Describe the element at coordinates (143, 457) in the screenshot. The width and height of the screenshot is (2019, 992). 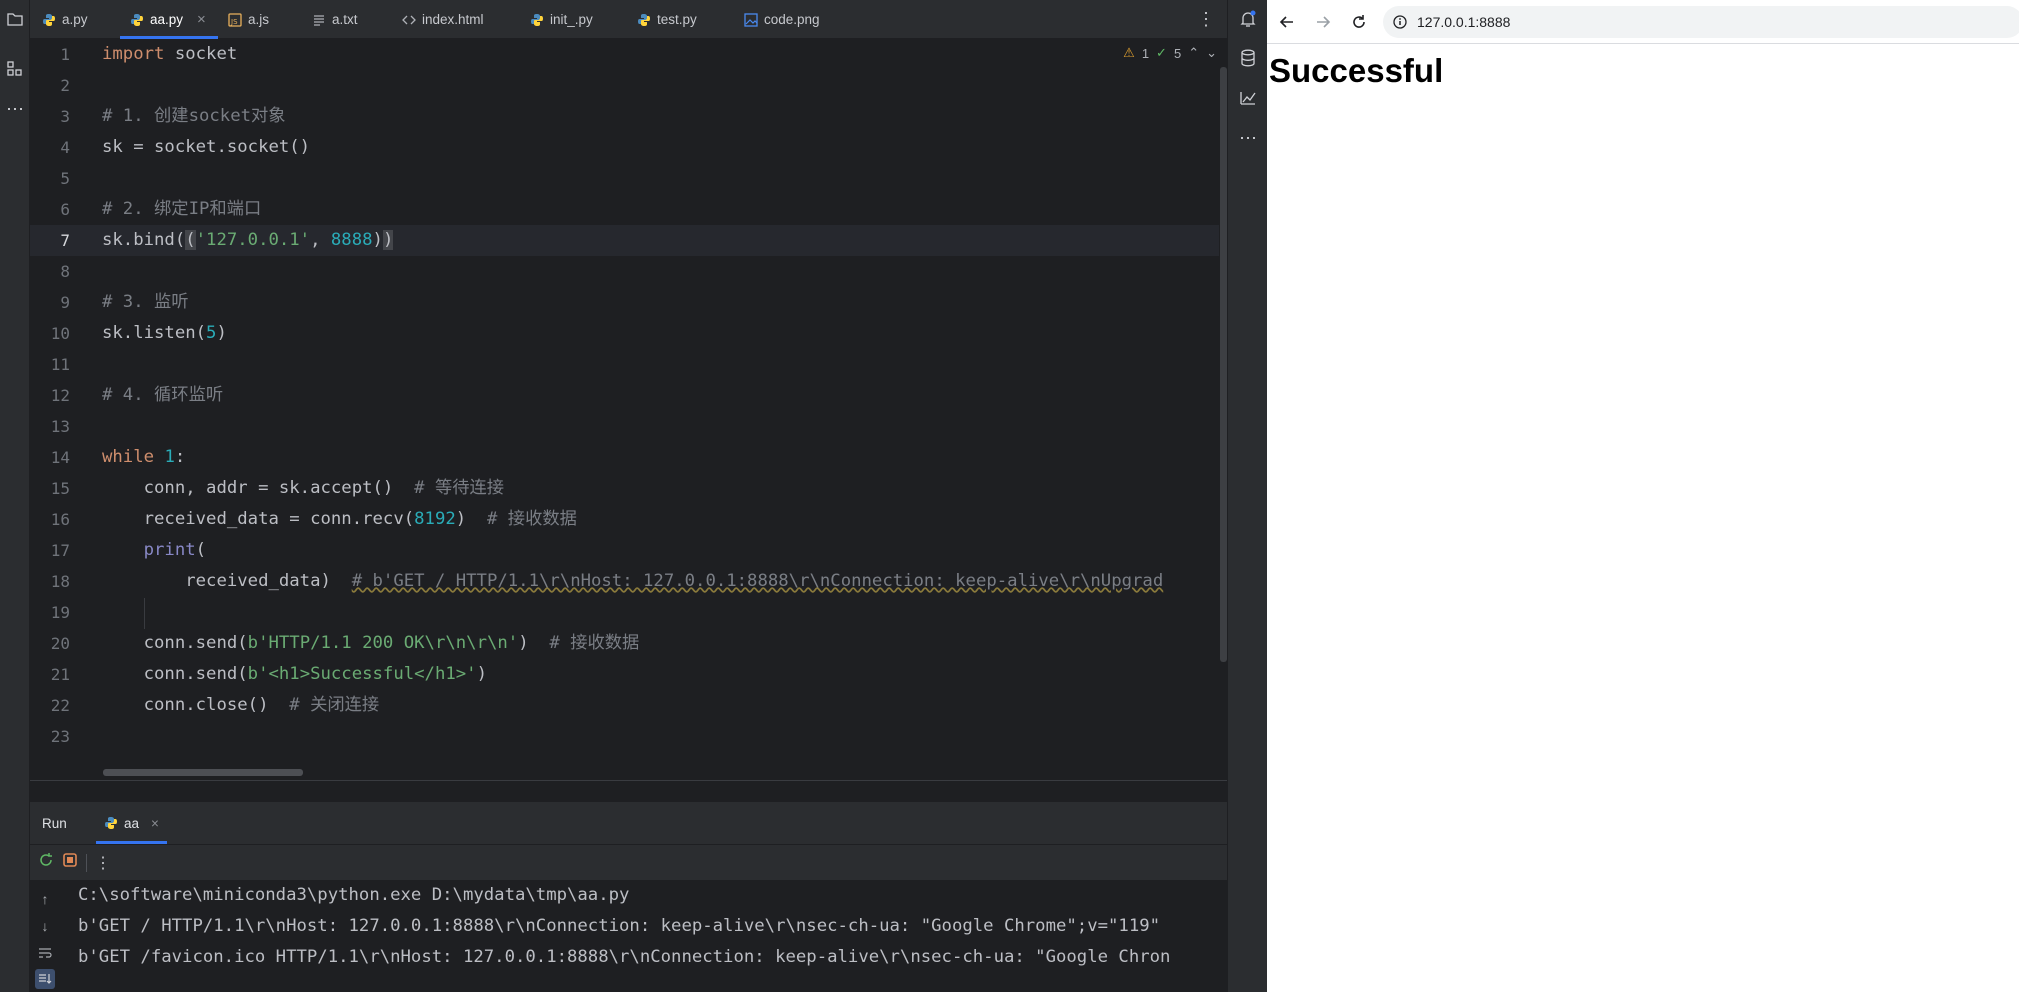
I see `code-line-14: while 1:` at that location.